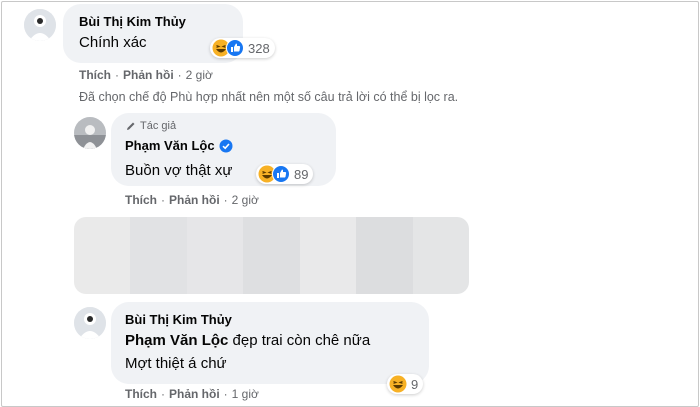  Describe the element at coordinates (113, 42) in the screenshot. I see `comment-text: Chính xác` at that location.